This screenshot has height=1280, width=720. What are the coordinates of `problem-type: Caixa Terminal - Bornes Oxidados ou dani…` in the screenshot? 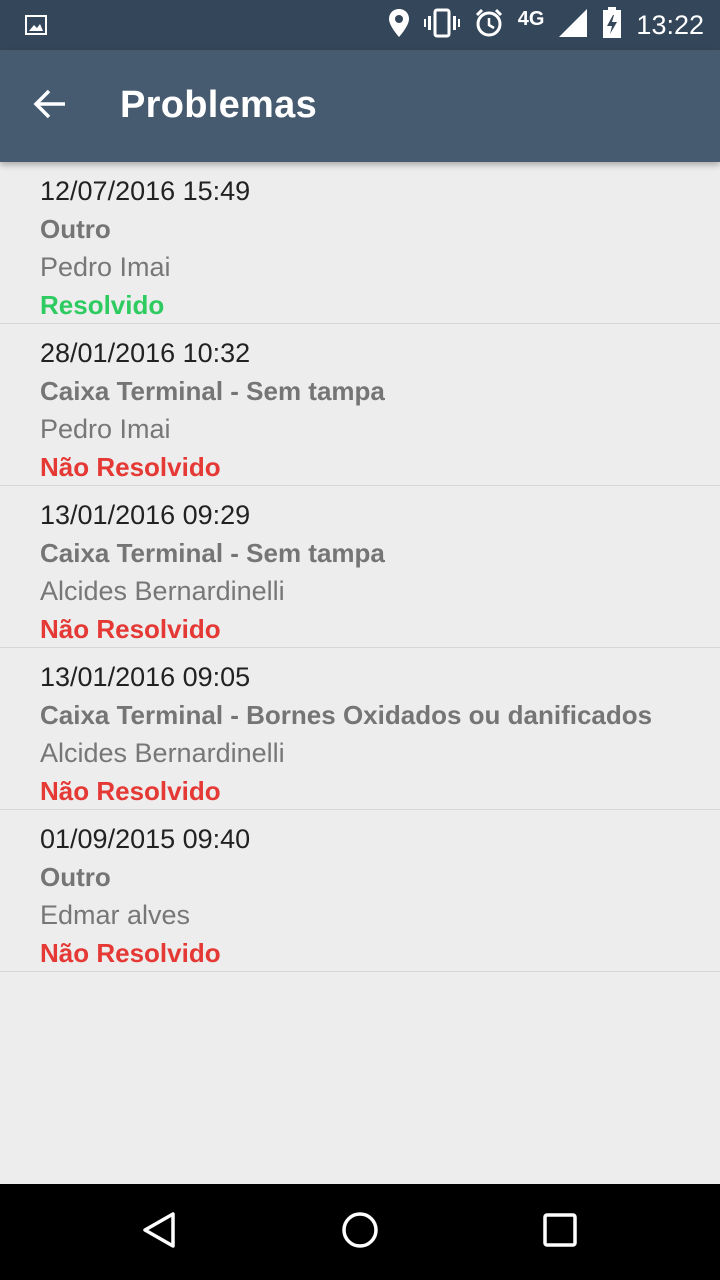 It's located at (346, 715).